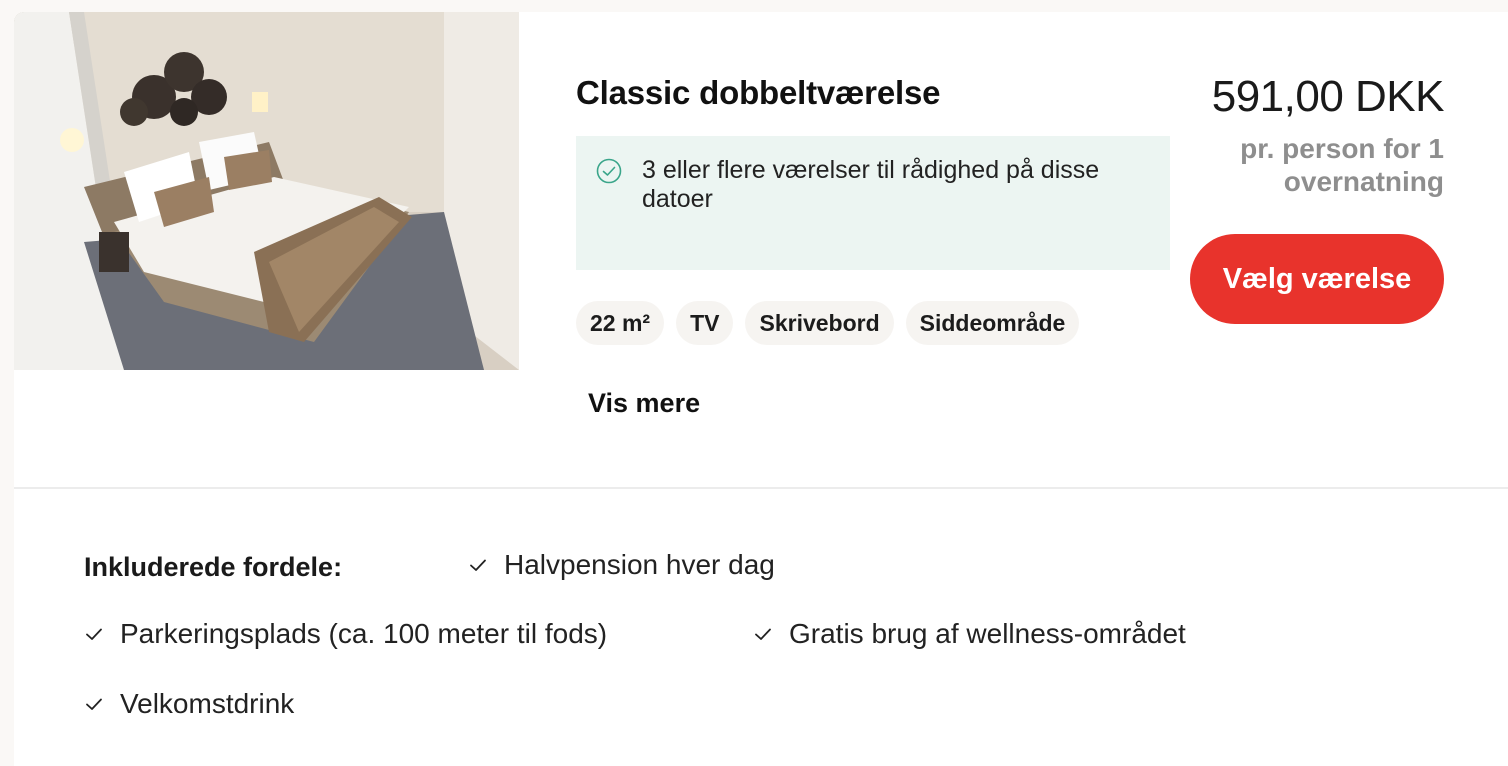 This screenshot has height=766, width=1508. Describe the element at coordinates (705, 323) in the screenshot. I see `feature-chip-tv: TV` at that location.